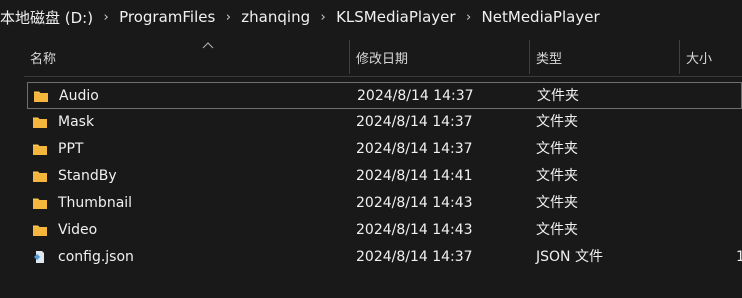 Image resolution: width=742 pixels, height=298 pixels. What do you see at coordinates (47, 17) in the screenshot?
I see `breadcrumb-drive: 本地磁盘 (D:)` at bounding box center [47, 17].